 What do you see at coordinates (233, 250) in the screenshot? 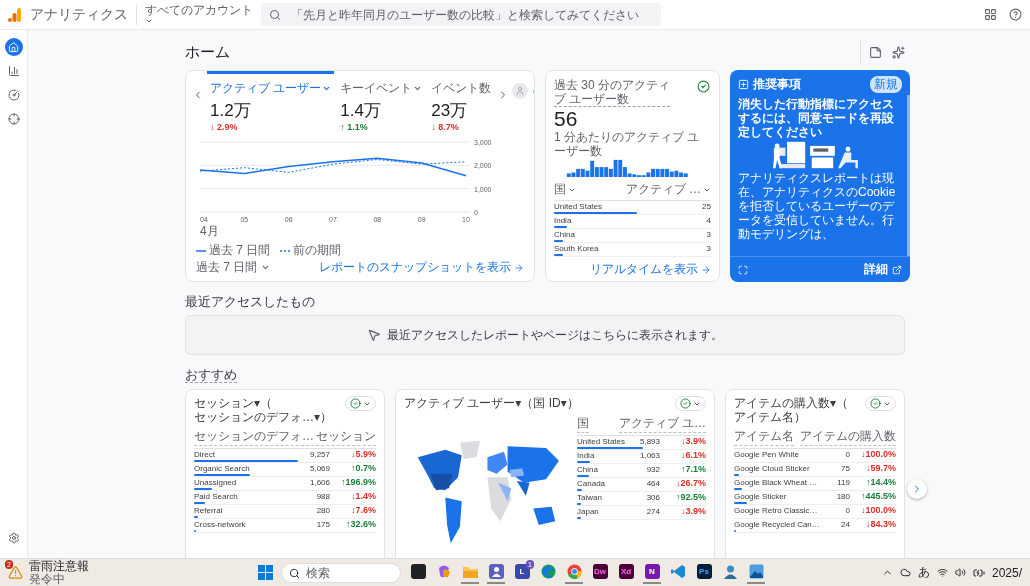
I see `legend-item: 過去 7 日間` at bounding box center [233, 250].